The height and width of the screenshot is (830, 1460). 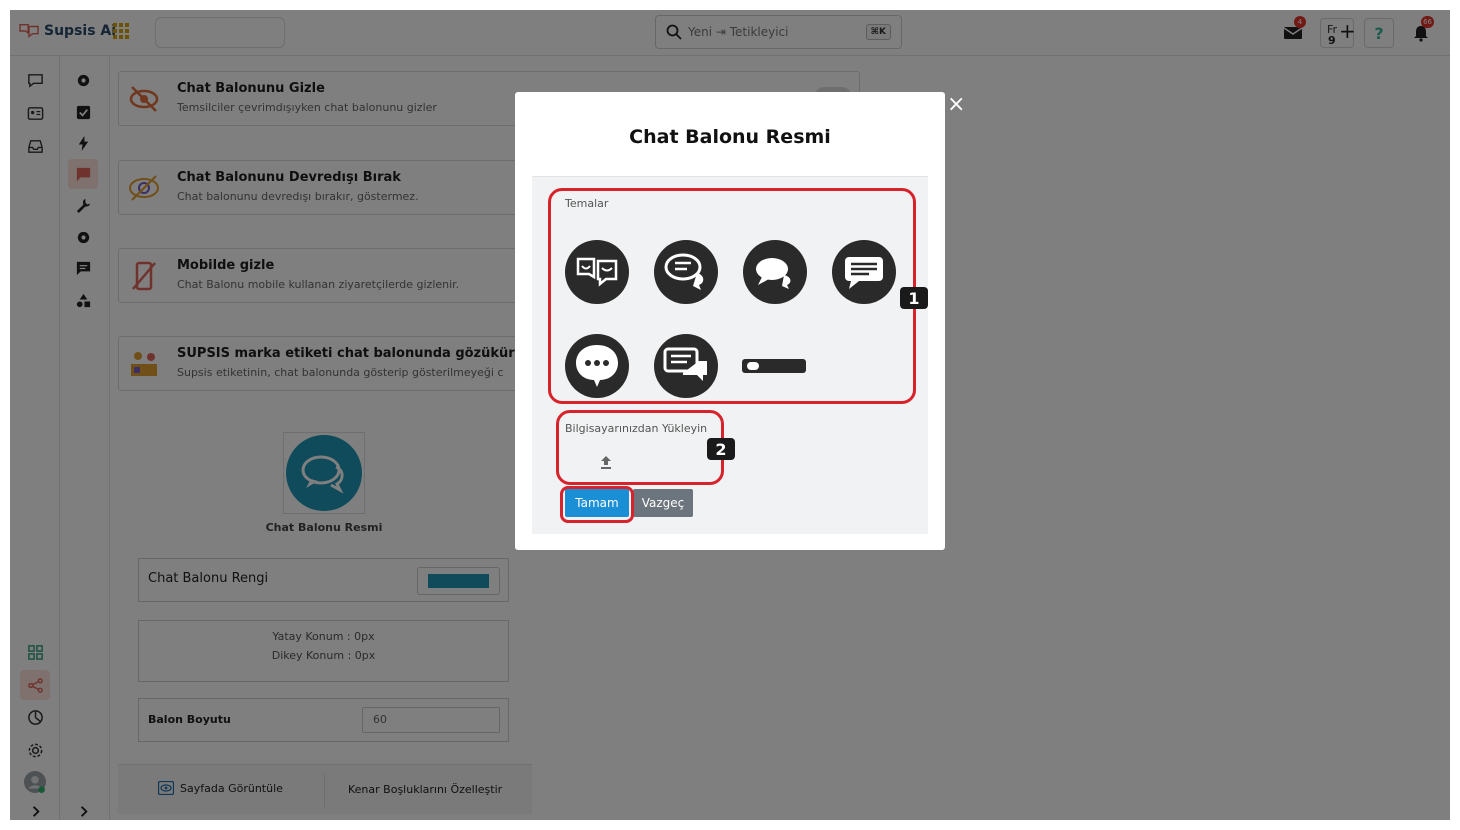 I want to click on cancel-button: Vazgeç, so click(x=663, y=503).